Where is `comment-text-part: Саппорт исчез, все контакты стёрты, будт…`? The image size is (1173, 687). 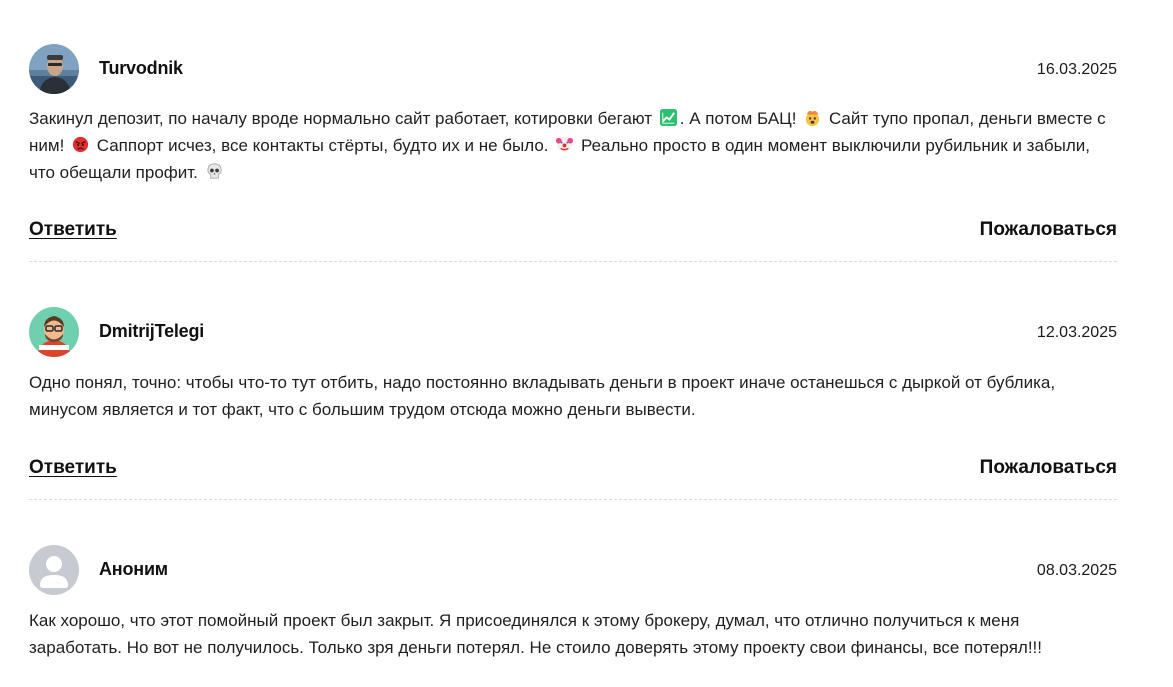
comment-text-part: Саппорт исчез, все контакты стёрты, будт… is located at coordinates (320, 145).